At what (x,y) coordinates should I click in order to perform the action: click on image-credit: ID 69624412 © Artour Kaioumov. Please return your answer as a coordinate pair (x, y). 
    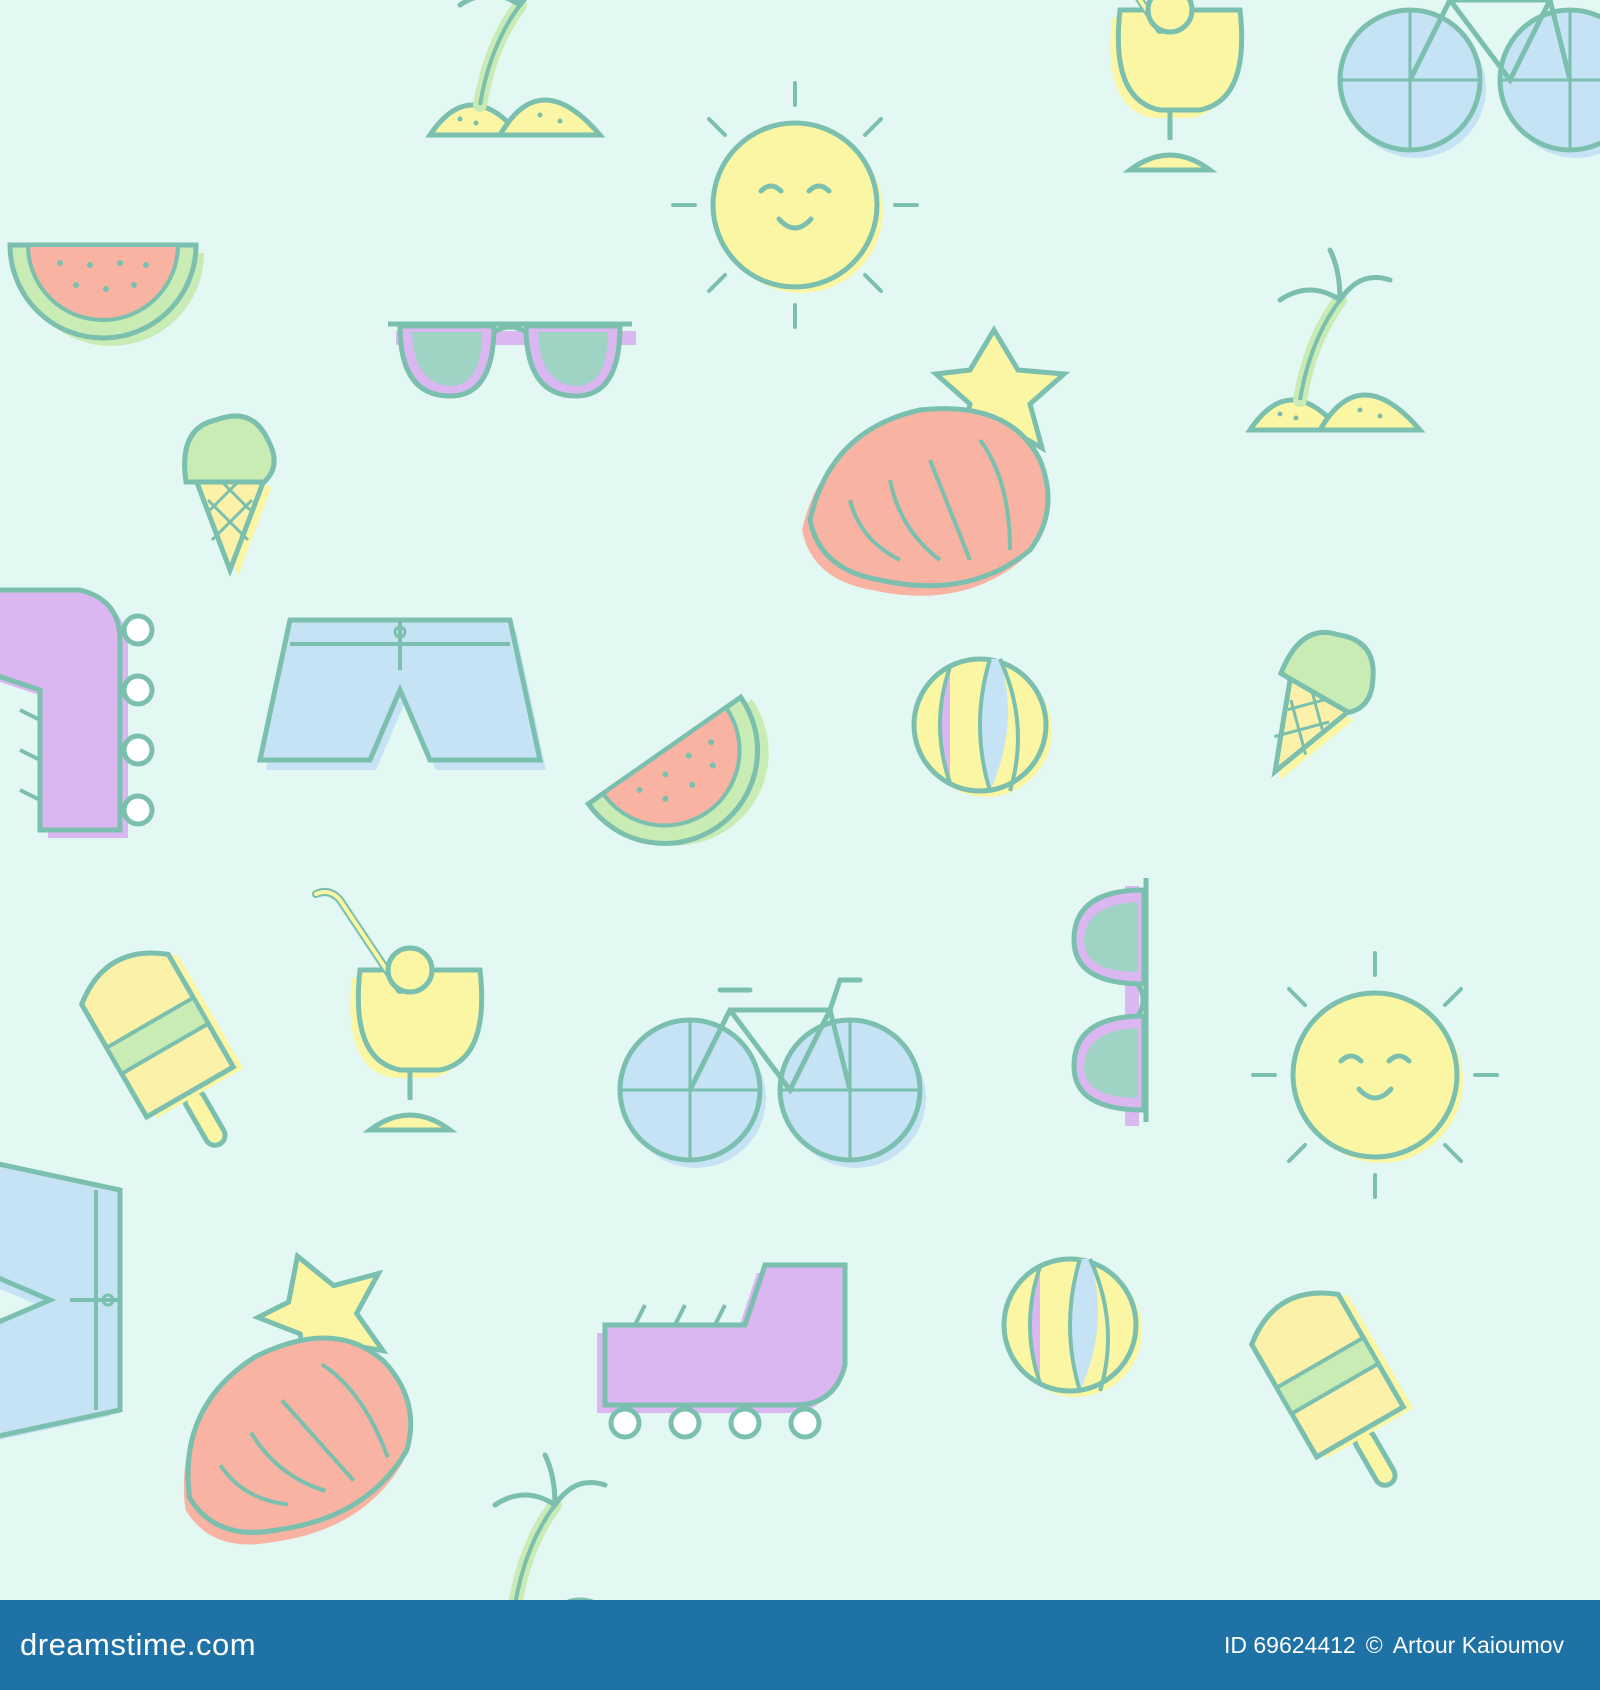
    Looking at the image, I should click on (1394, 1645).